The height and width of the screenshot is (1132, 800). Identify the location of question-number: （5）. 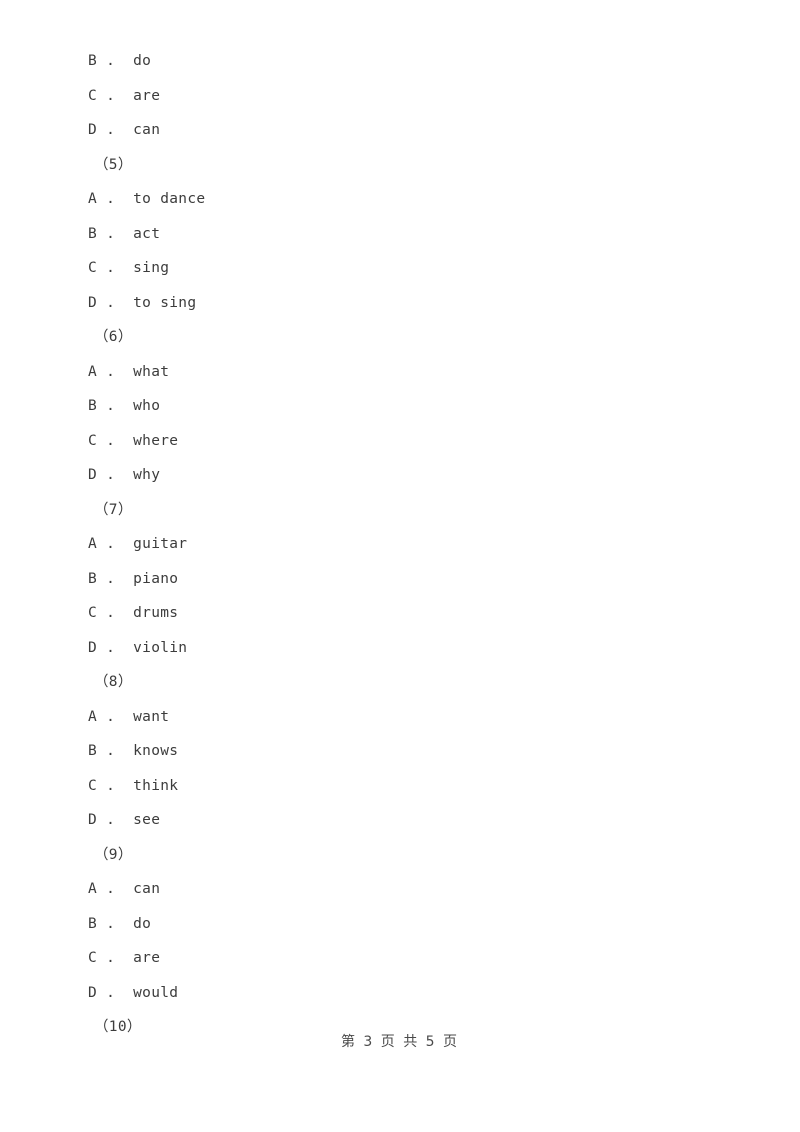
(113, 164).